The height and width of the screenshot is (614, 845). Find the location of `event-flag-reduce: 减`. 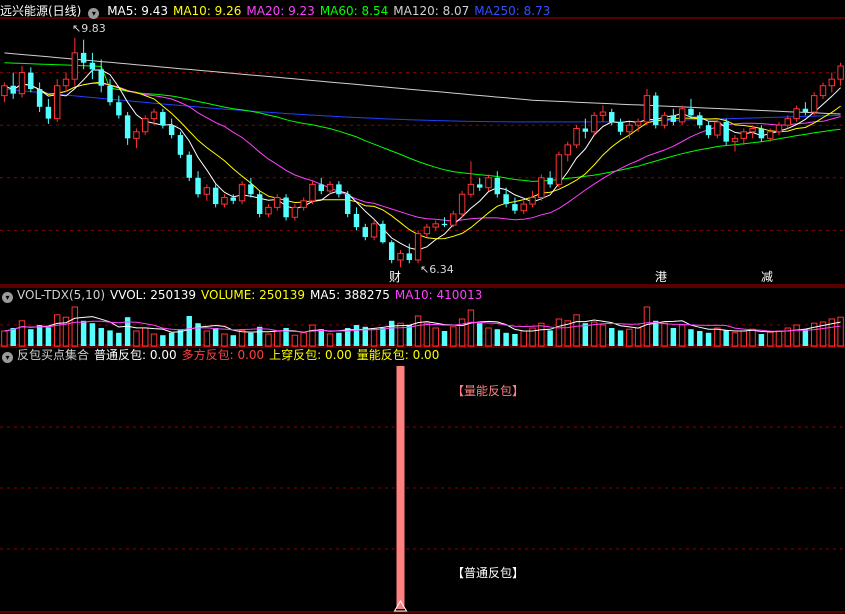

event-flag-reduce: 减 is located at coordinates (767, 277).